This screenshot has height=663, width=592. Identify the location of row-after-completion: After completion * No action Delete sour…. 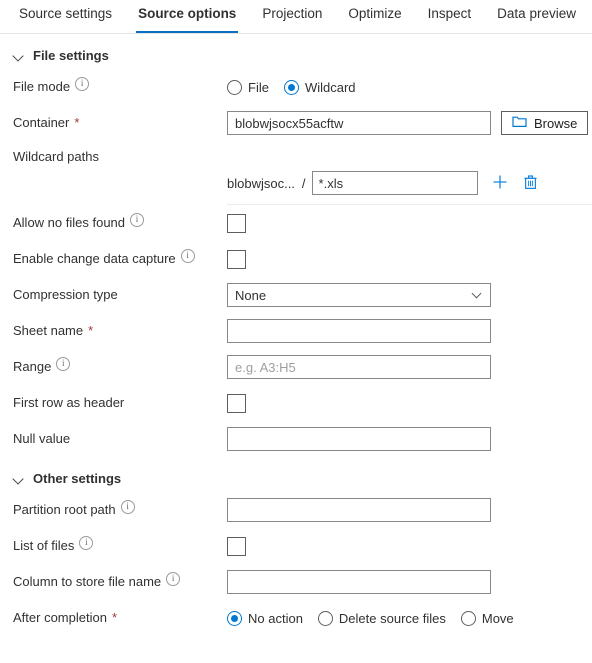
(296, 618).